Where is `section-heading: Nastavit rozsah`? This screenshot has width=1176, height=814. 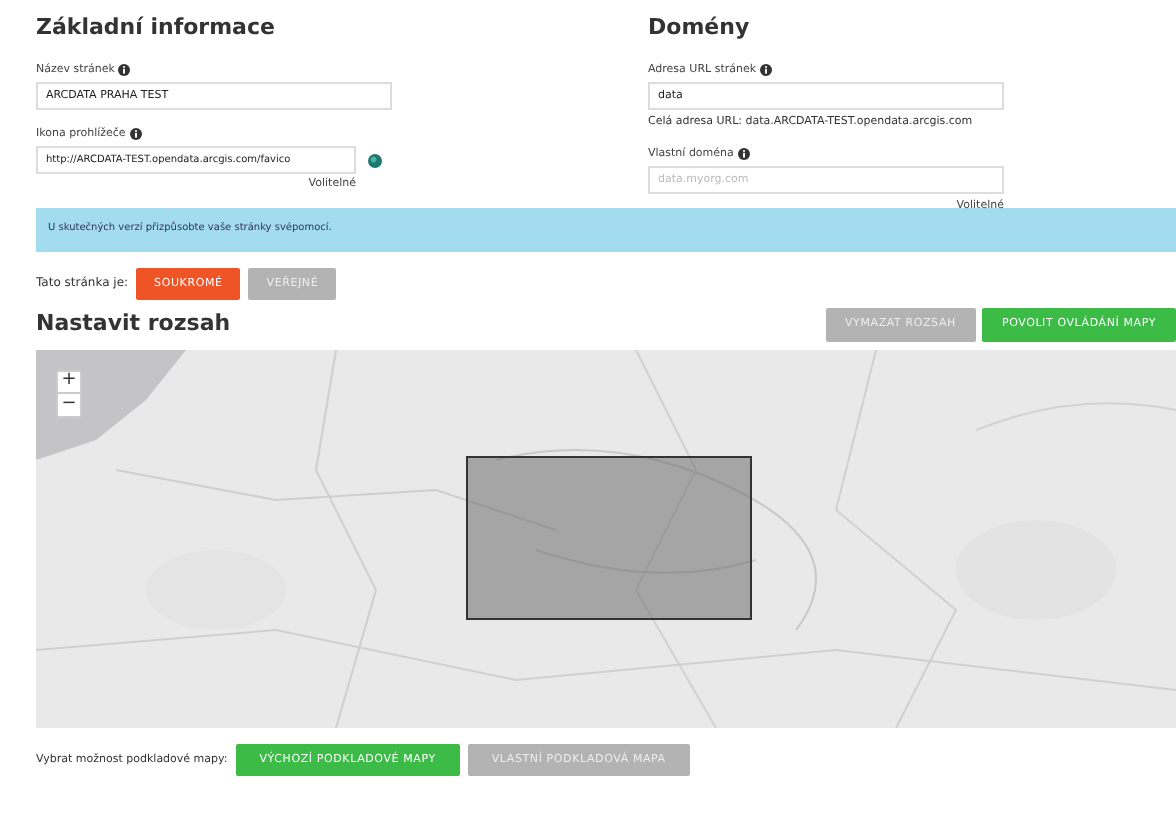 section-heading: Nastavit rozsah is located at coordinates (133, 324).